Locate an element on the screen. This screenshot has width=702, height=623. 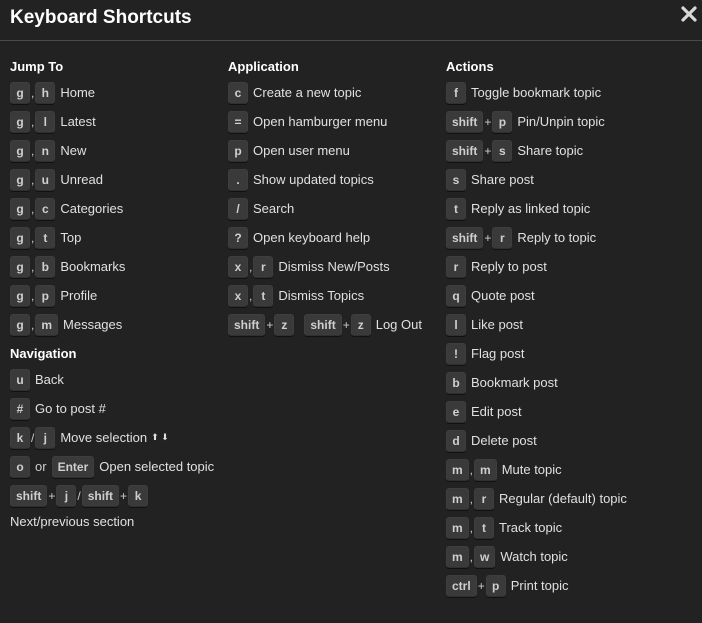
close-x-icon is located at coordinates (689, 14).